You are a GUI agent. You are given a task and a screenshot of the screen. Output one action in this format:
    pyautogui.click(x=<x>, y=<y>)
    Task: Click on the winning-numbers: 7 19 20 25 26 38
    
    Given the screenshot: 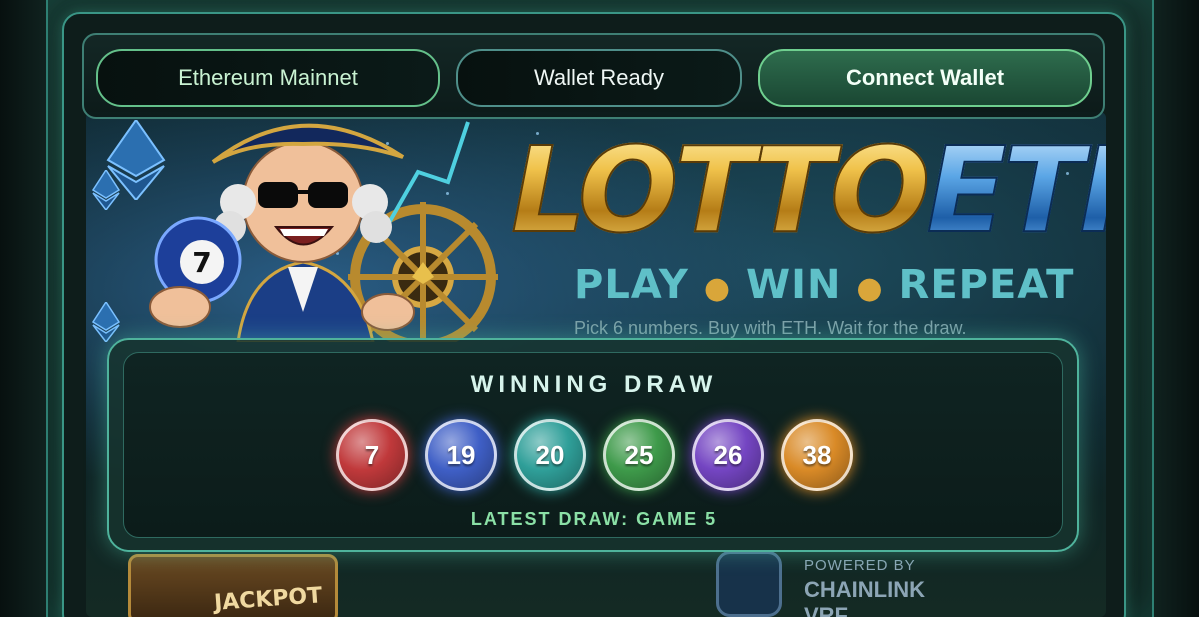 What is the action you would take?
    pyautogui.click(x=596, y=457)
    